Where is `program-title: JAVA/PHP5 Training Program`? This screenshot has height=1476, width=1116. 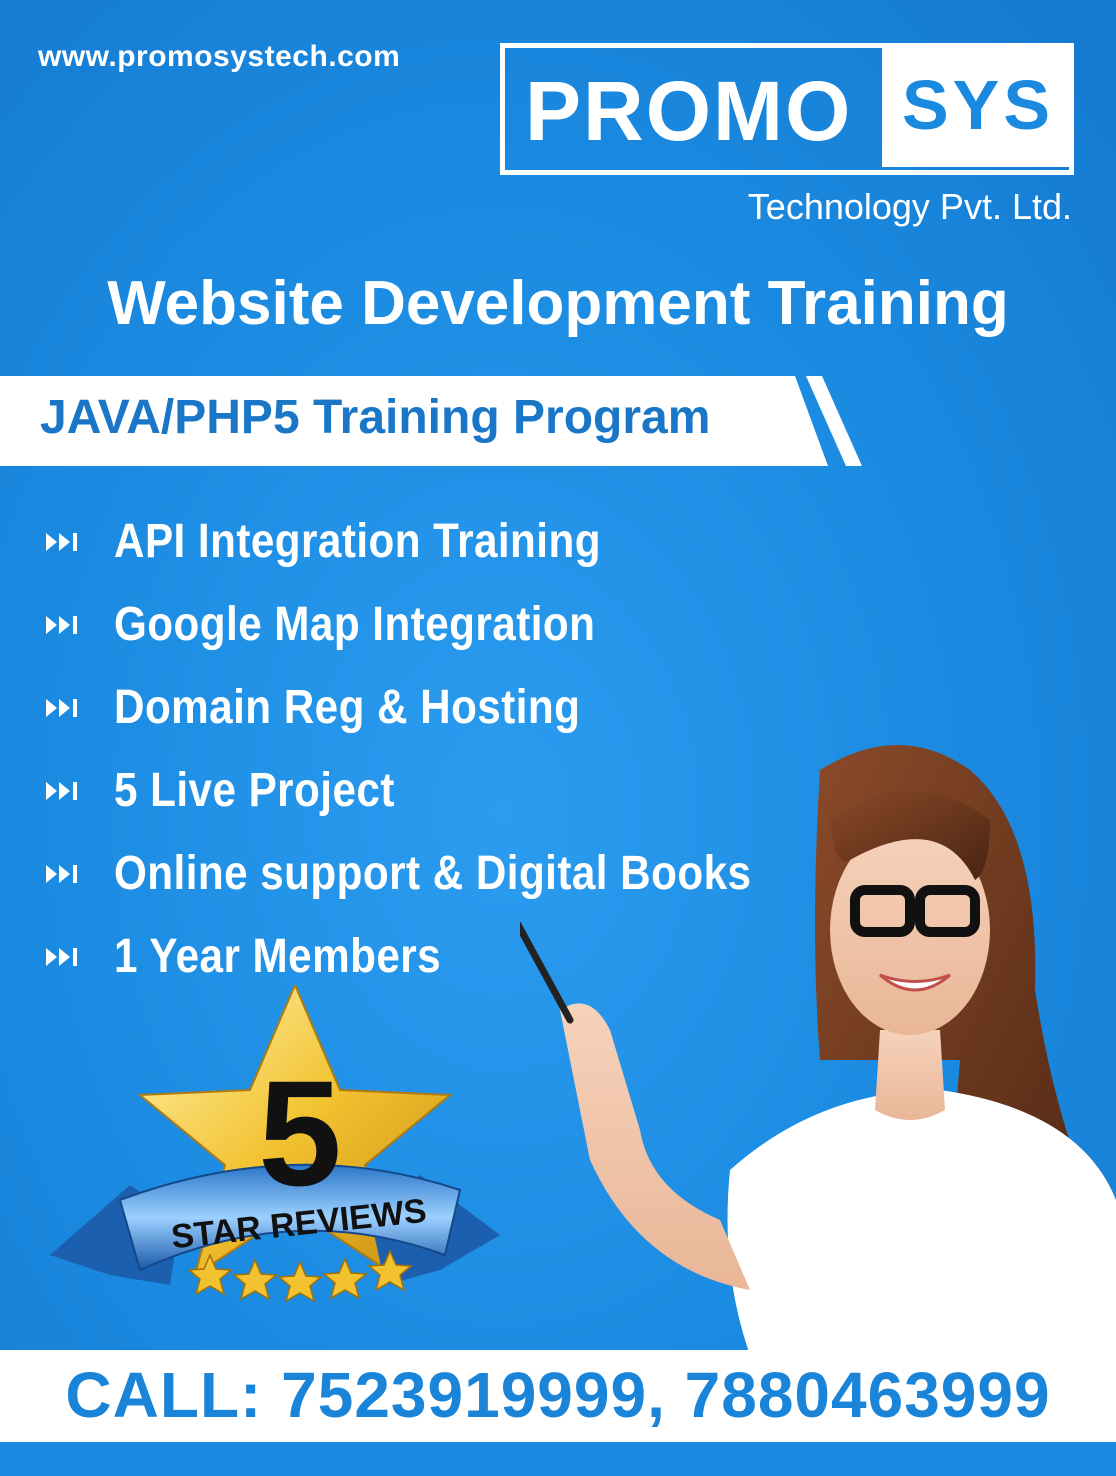 program-title: JAVA/PHP5 Training Program is located at coordinates (375, 417).